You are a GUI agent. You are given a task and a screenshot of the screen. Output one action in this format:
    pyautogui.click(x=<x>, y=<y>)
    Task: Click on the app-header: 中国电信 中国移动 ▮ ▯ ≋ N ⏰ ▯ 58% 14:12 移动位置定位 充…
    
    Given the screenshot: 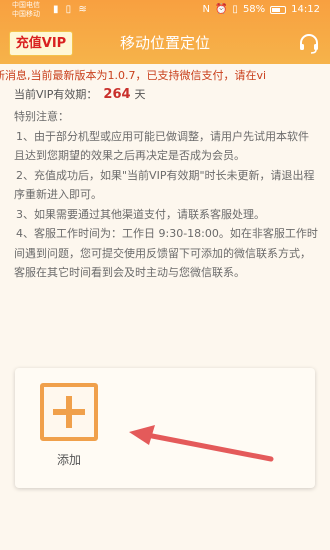 What is the action you would take?
    pyautogui.click(x=165, y=32)
    